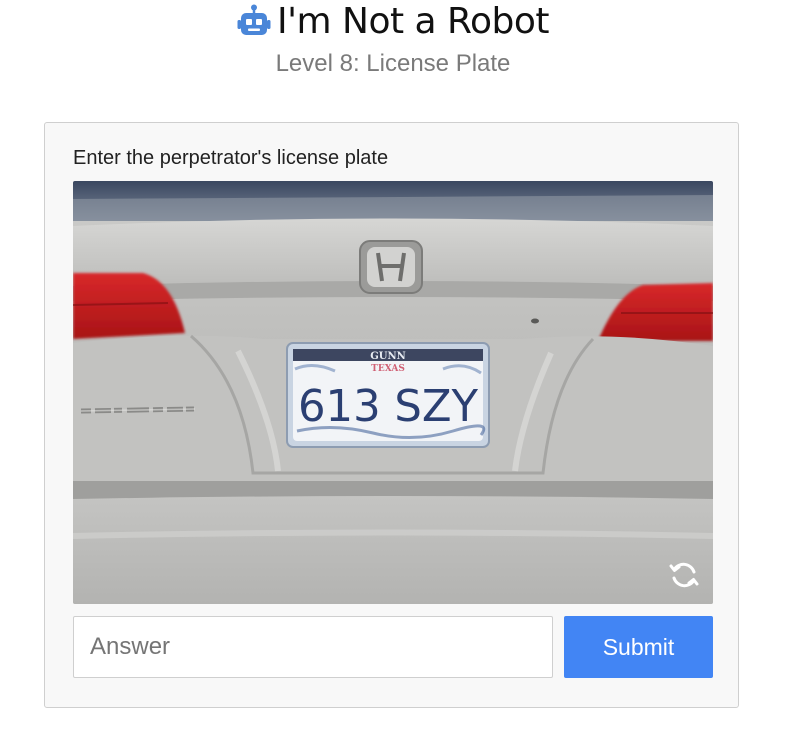 This screenshot has width=786, height=740. Describe the element at coordinates (413, 21) in the screenshot. I see `app-title: I'm Not a Robot` at that location.